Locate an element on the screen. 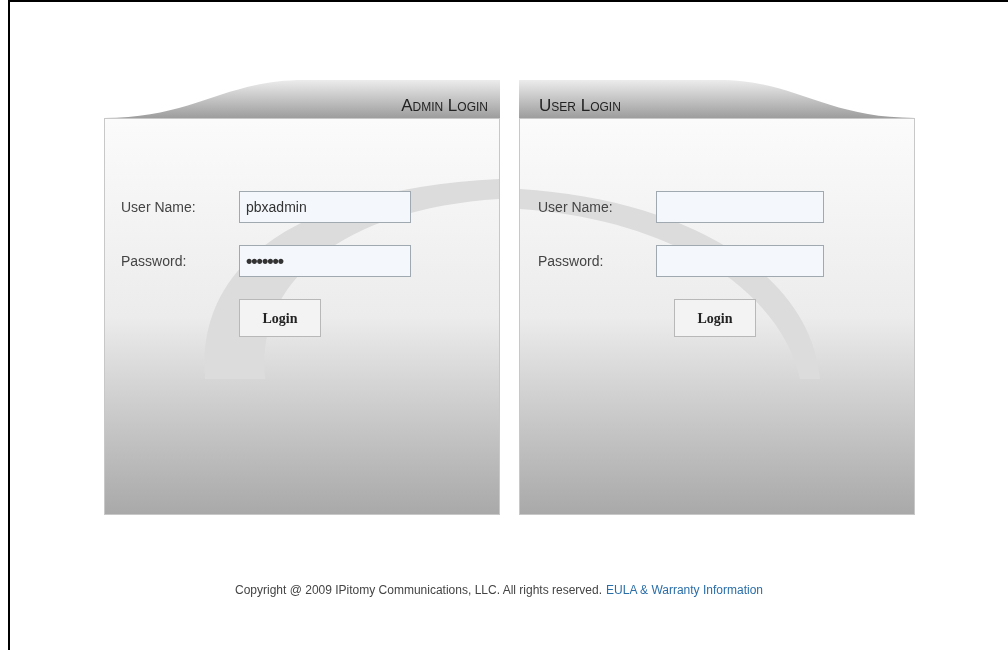 The width and height of the screenshot is (1008, 650). eula-link: EULA & Warranty Information is located at coordinates (684, 590).